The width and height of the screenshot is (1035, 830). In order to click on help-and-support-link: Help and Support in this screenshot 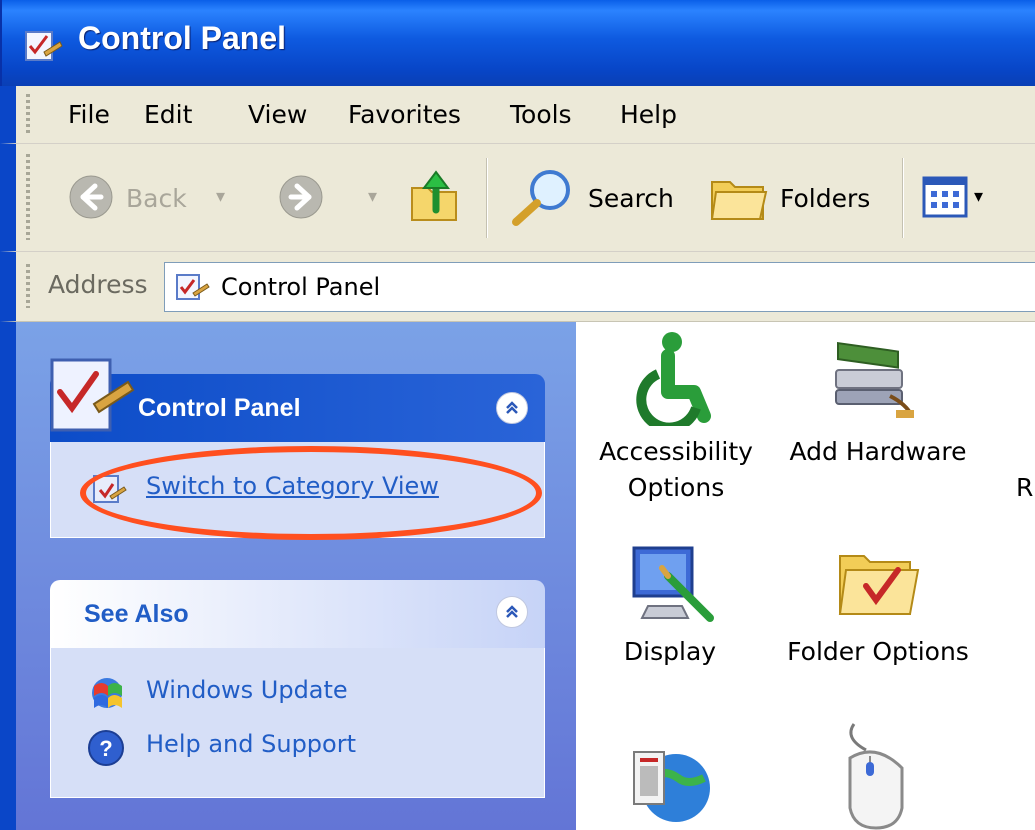, I will do `click(251, 744)`.